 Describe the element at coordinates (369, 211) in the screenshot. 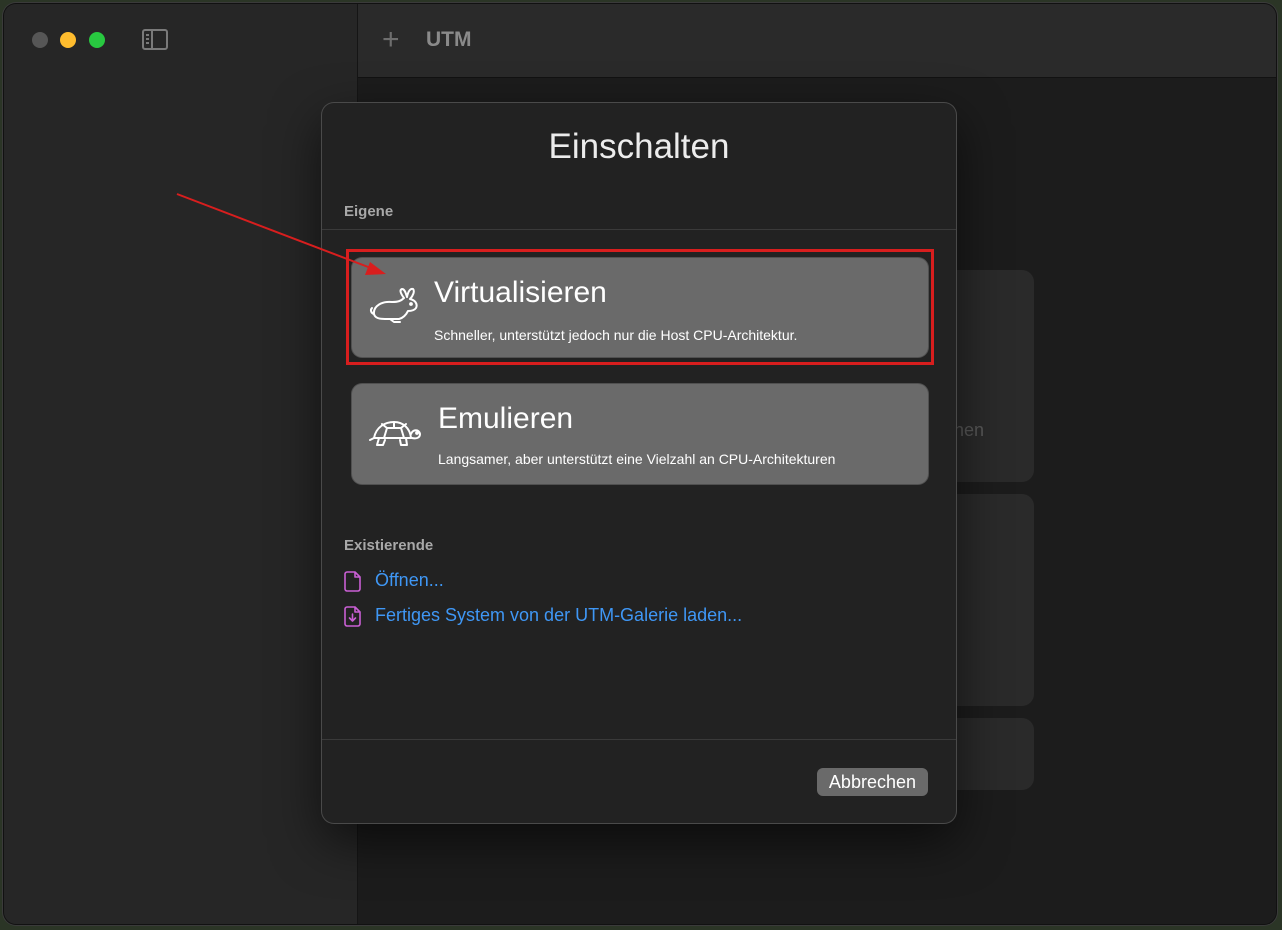

I see `section-label-new: Eigene` at that location.